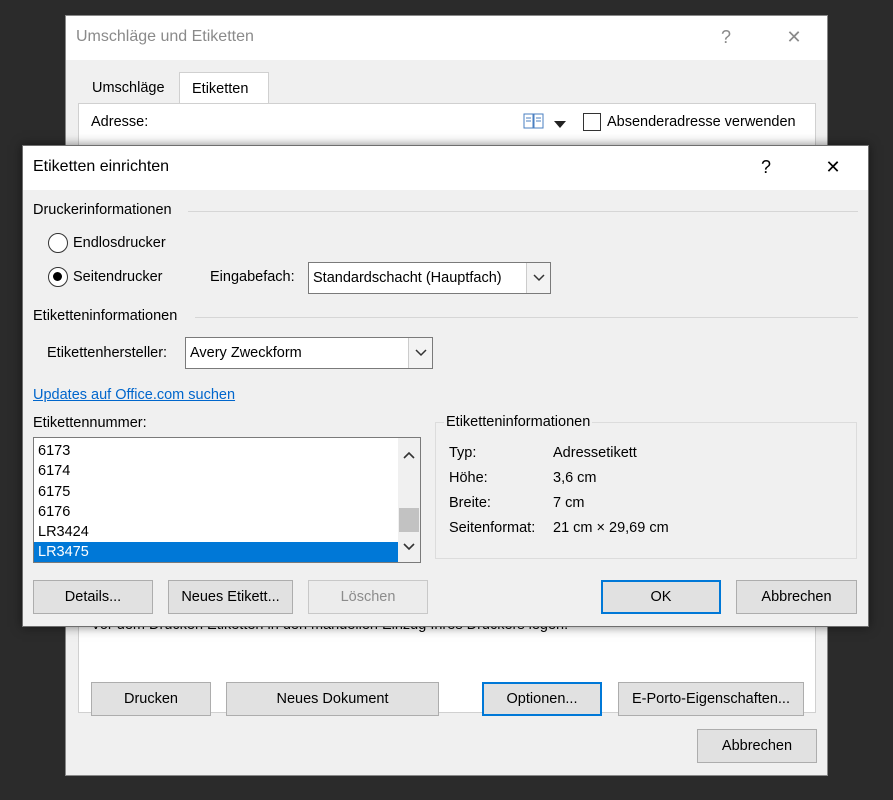 The width and height of the screenshot is (893, 800). Describe the element at coordinates (246, 353) in the screenshot. I see `vendor-value: Avery Zweckform` at that location.